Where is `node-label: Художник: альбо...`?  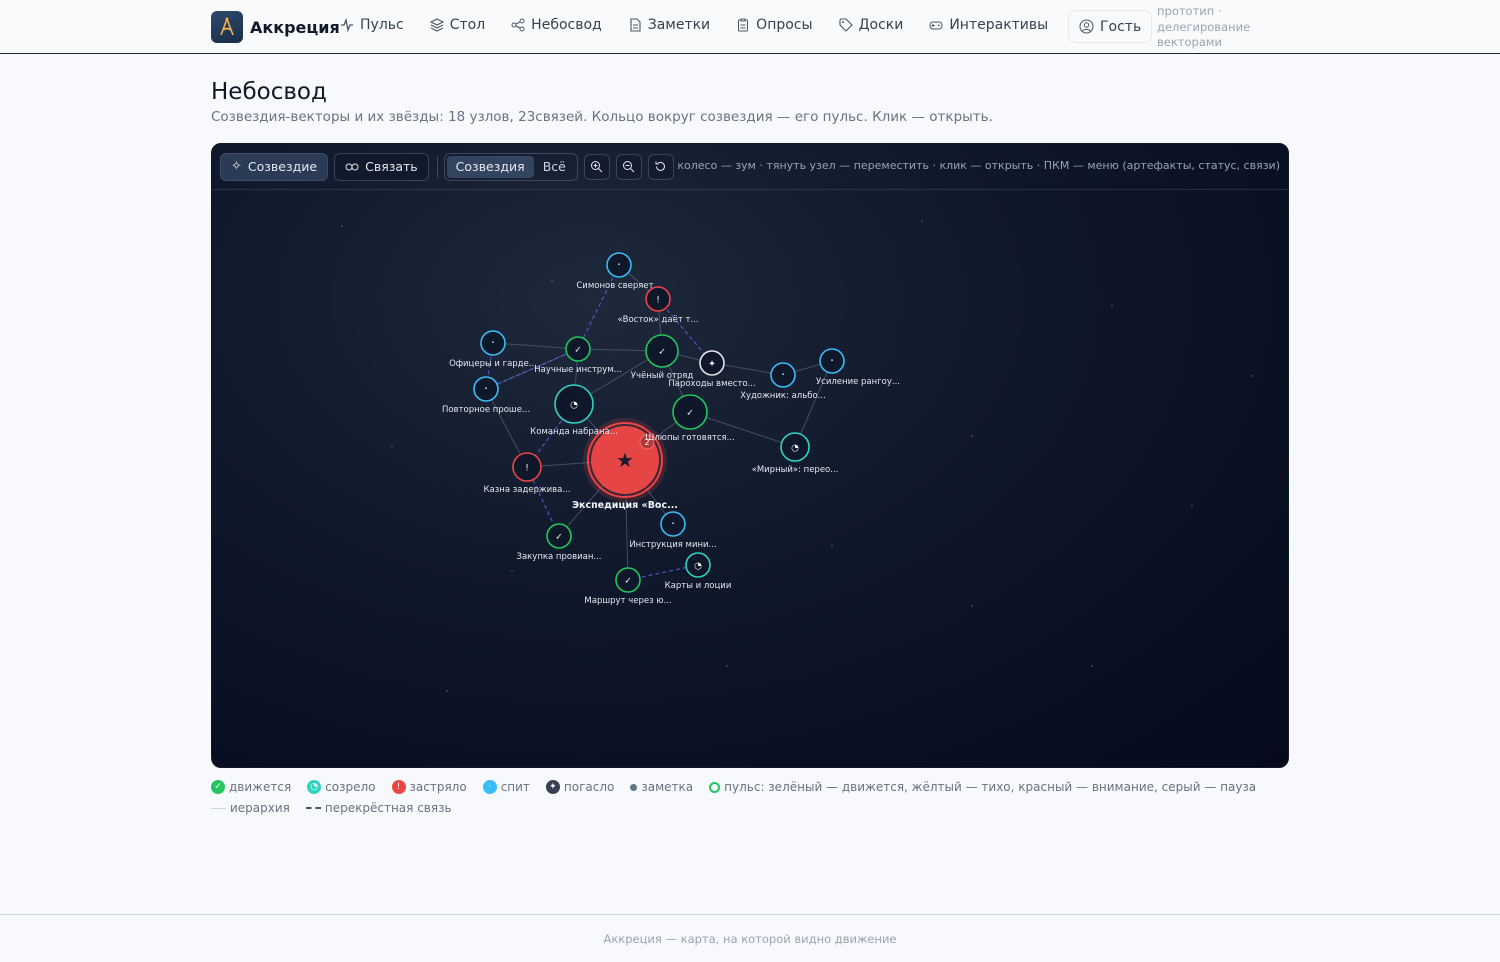
node-label: Художник: альбо... is located at coordinates (783, 396).